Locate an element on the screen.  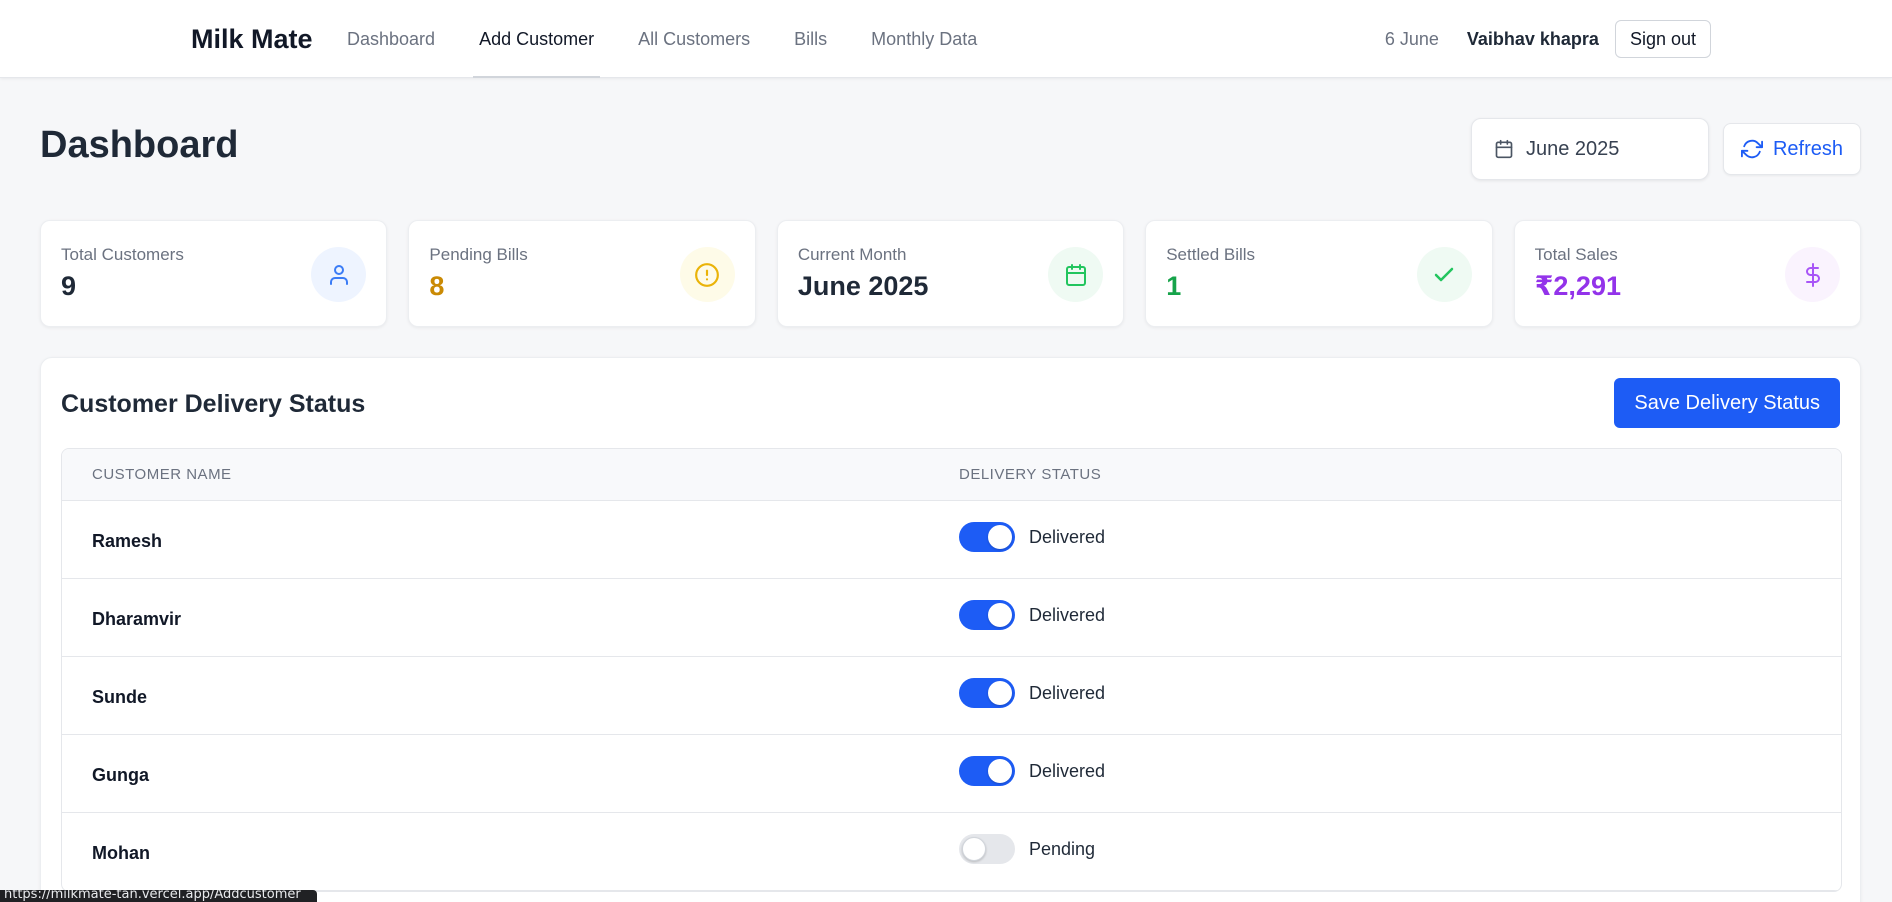
stat-card-settled-bills: Settled Bills 1 is located at coordinates (1319, 273).